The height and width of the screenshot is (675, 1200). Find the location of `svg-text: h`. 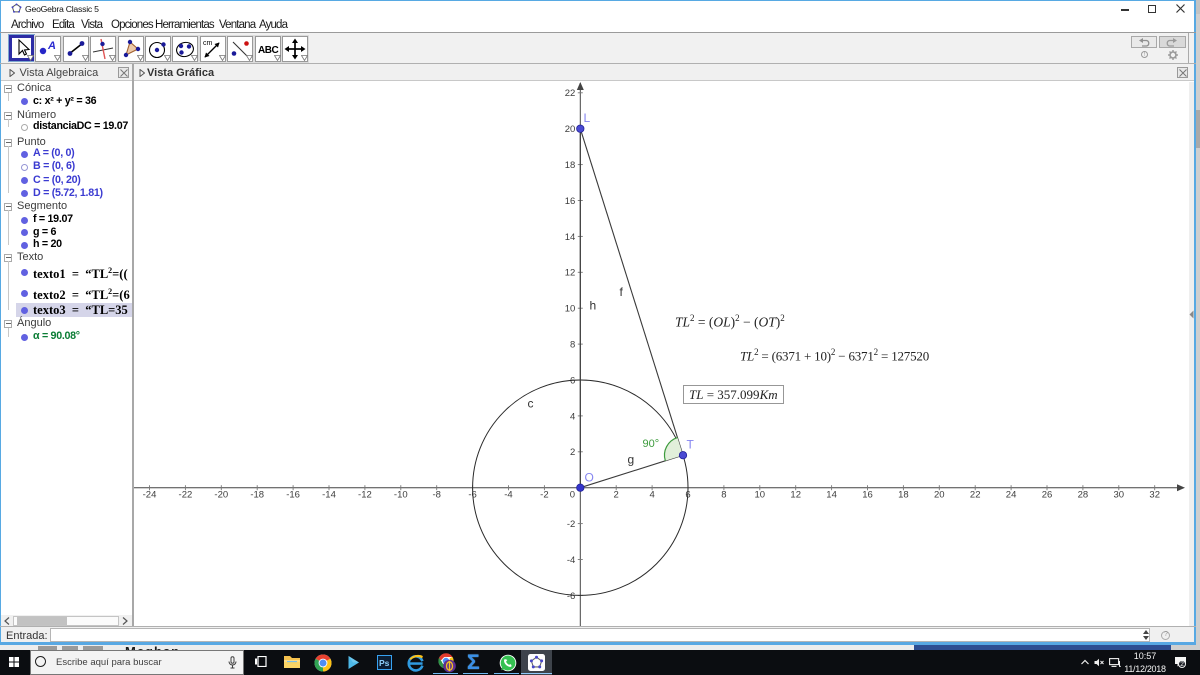

svg-text: h is located at coordinates (593, 306).